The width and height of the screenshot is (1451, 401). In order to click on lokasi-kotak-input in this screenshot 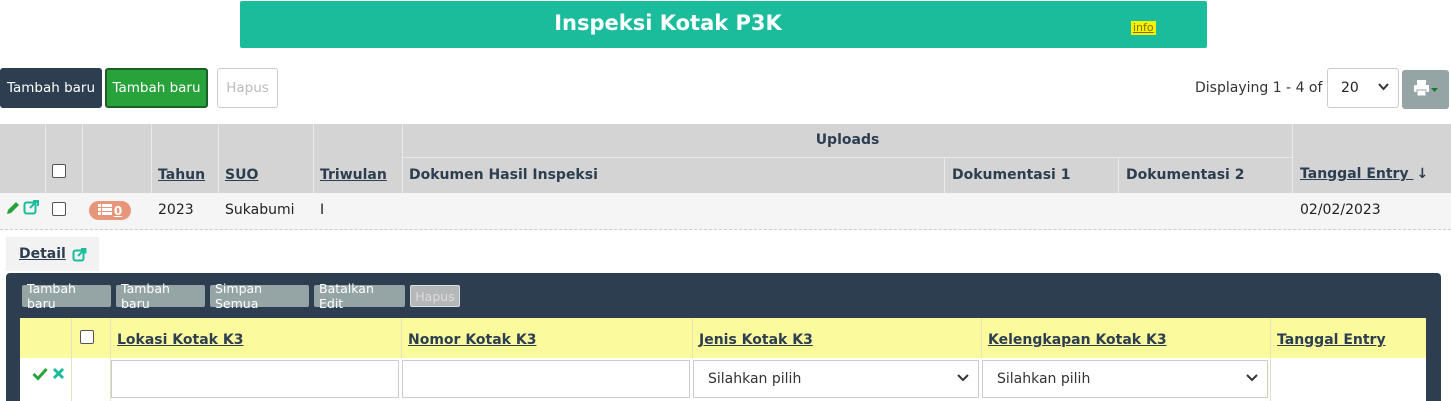, I will do `click(255, 379)`.